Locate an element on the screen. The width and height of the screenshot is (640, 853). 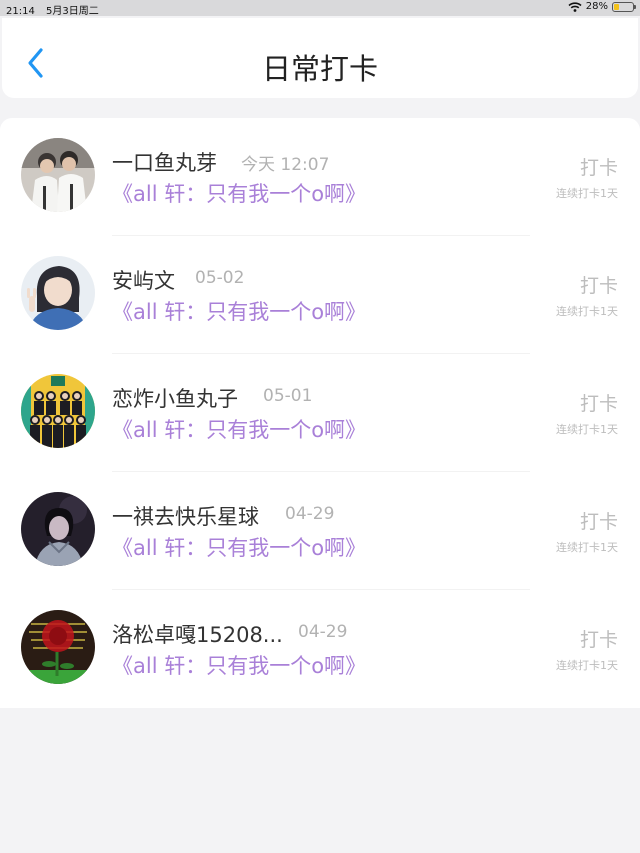
user-name: 一祺去快乐星球 is located at coordinates (185, 517).